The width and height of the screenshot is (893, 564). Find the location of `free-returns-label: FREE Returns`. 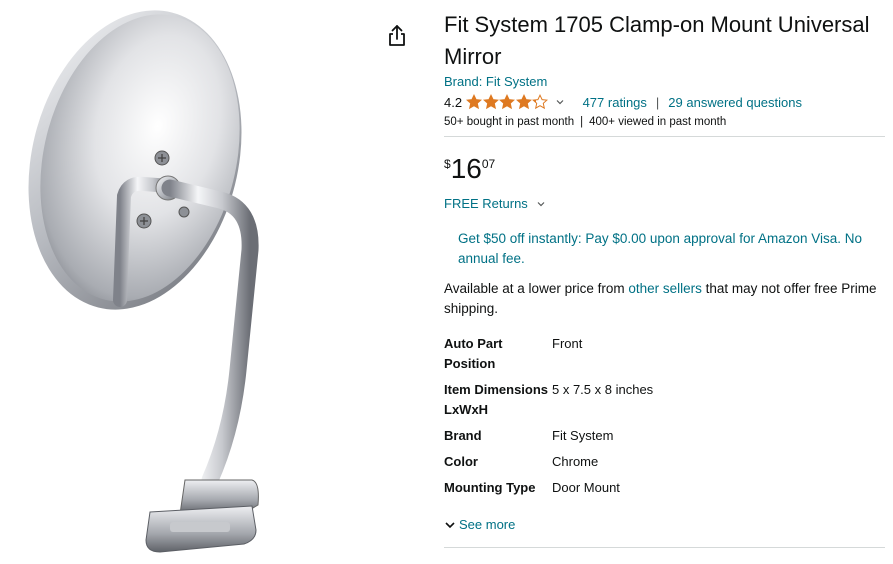

free-returns-label: FREE Returns is located at coordinates (486, 203).